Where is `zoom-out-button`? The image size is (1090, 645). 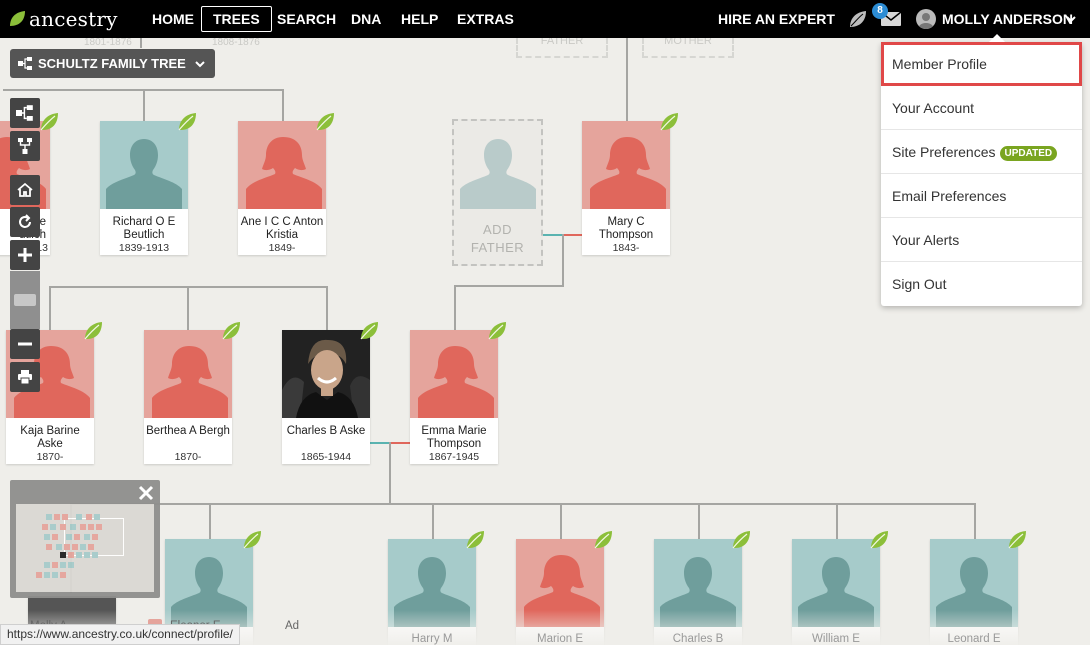
zoom-out-button is located at coordinates (25, 344).